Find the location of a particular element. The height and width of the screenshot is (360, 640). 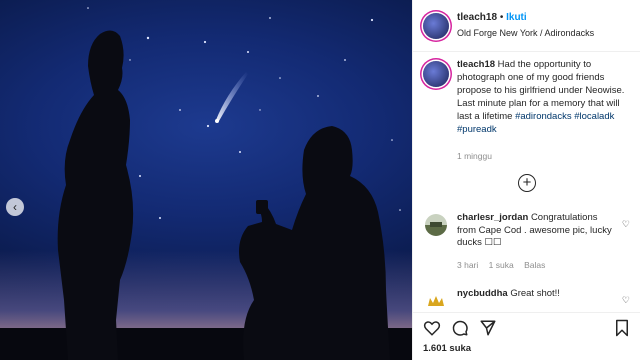

caption-username: tleach18 is located at coordinates (476, 64).